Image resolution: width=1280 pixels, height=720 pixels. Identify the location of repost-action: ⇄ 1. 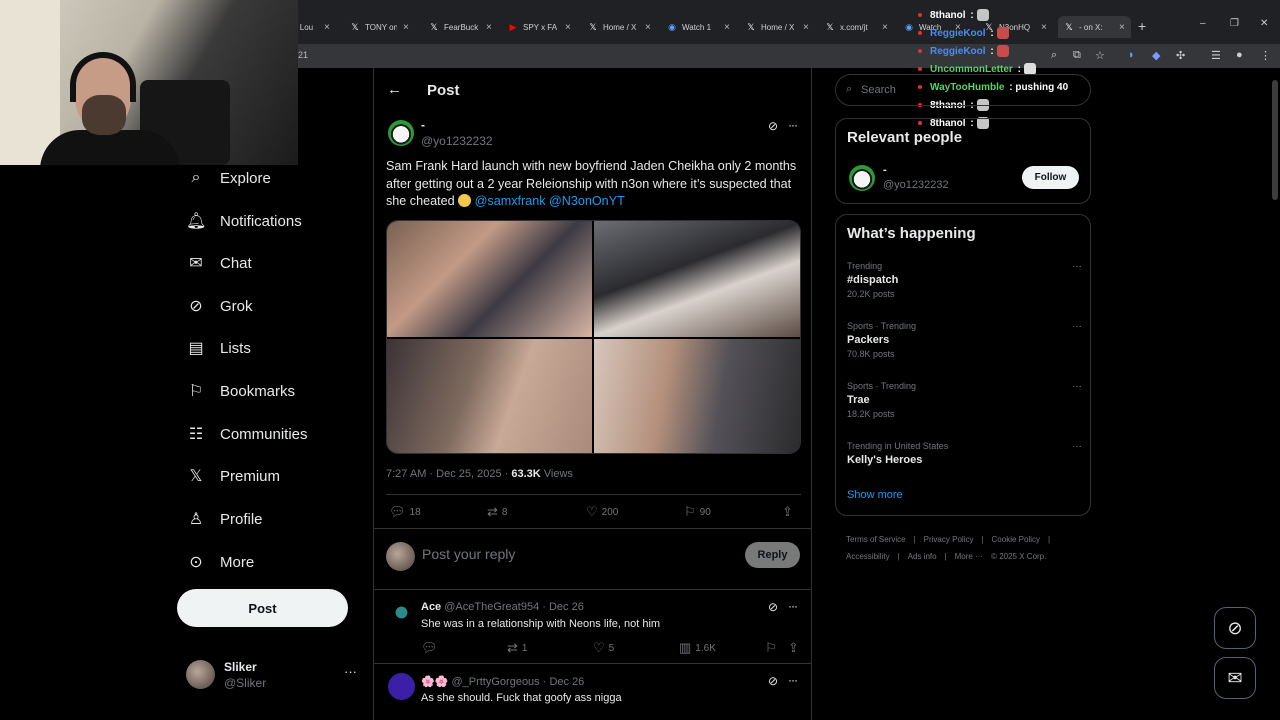
(517, 648).